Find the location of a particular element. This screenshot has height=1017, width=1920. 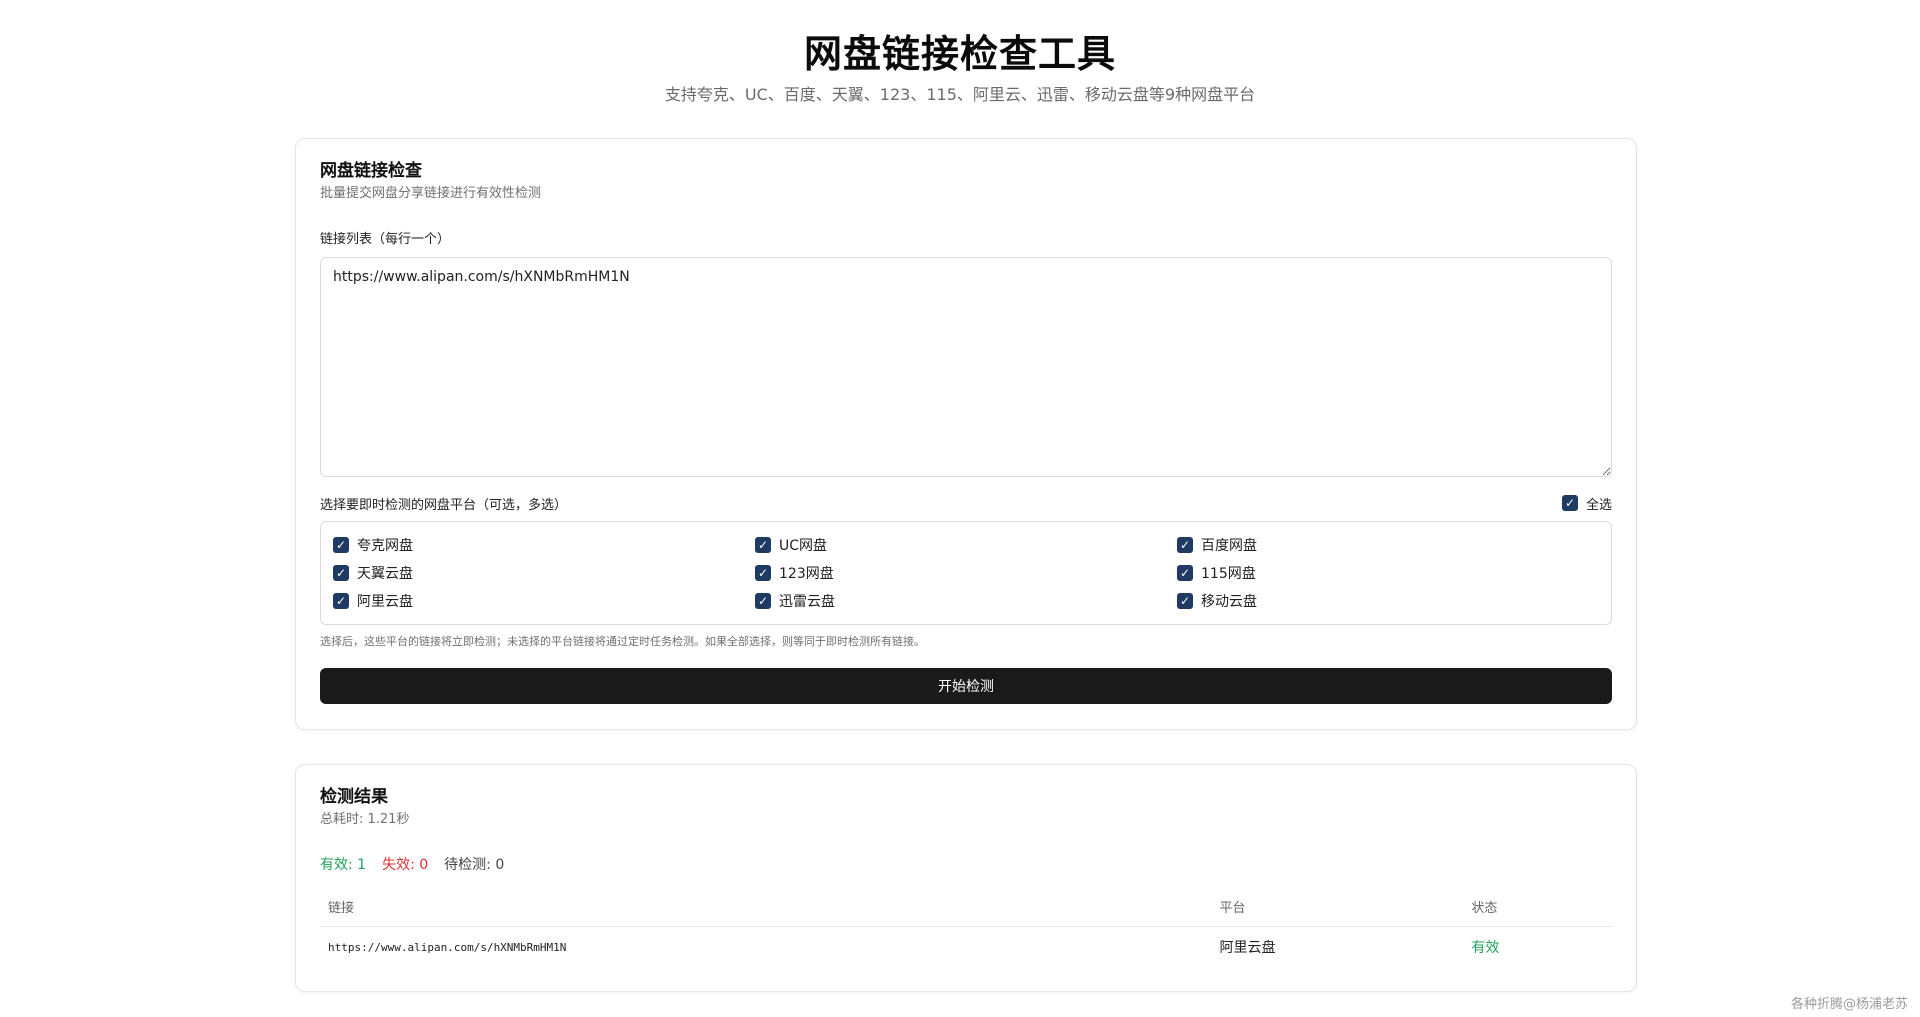

platform-label-text: 阿里云盘 is located at coordinates (385, 602).